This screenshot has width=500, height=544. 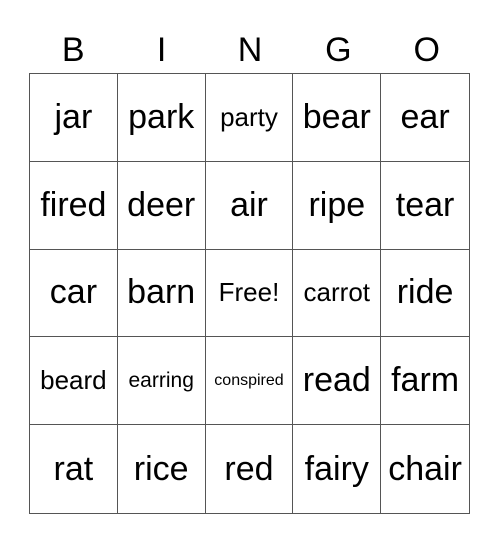 I want to click on bingo-cell: fired, so click(x=74, y=205).